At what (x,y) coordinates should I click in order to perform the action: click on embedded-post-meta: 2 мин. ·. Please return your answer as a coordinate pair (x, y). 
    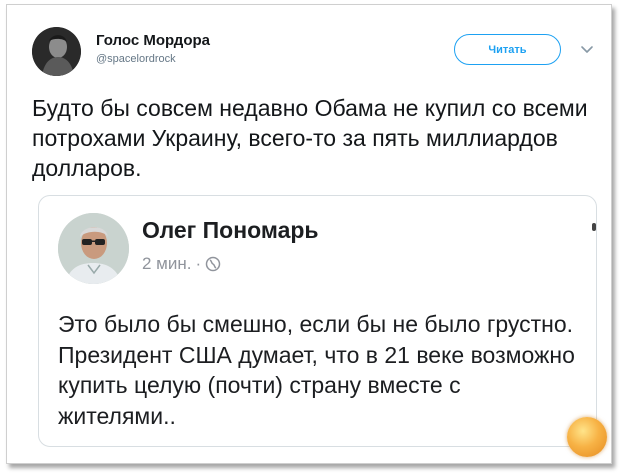
    Looking at the image, I should click on (181, 264).